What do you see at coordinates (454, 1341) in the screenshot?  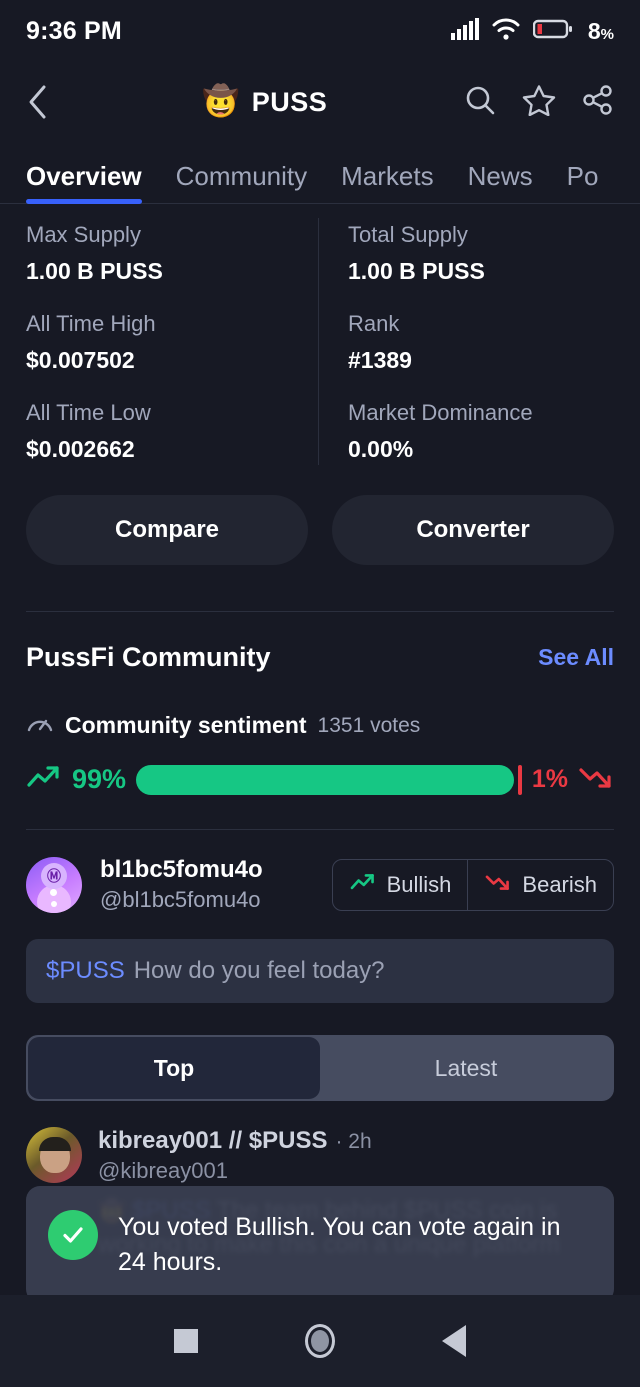 I see `triangle-left-icon` at bounding box center [454, 1341].